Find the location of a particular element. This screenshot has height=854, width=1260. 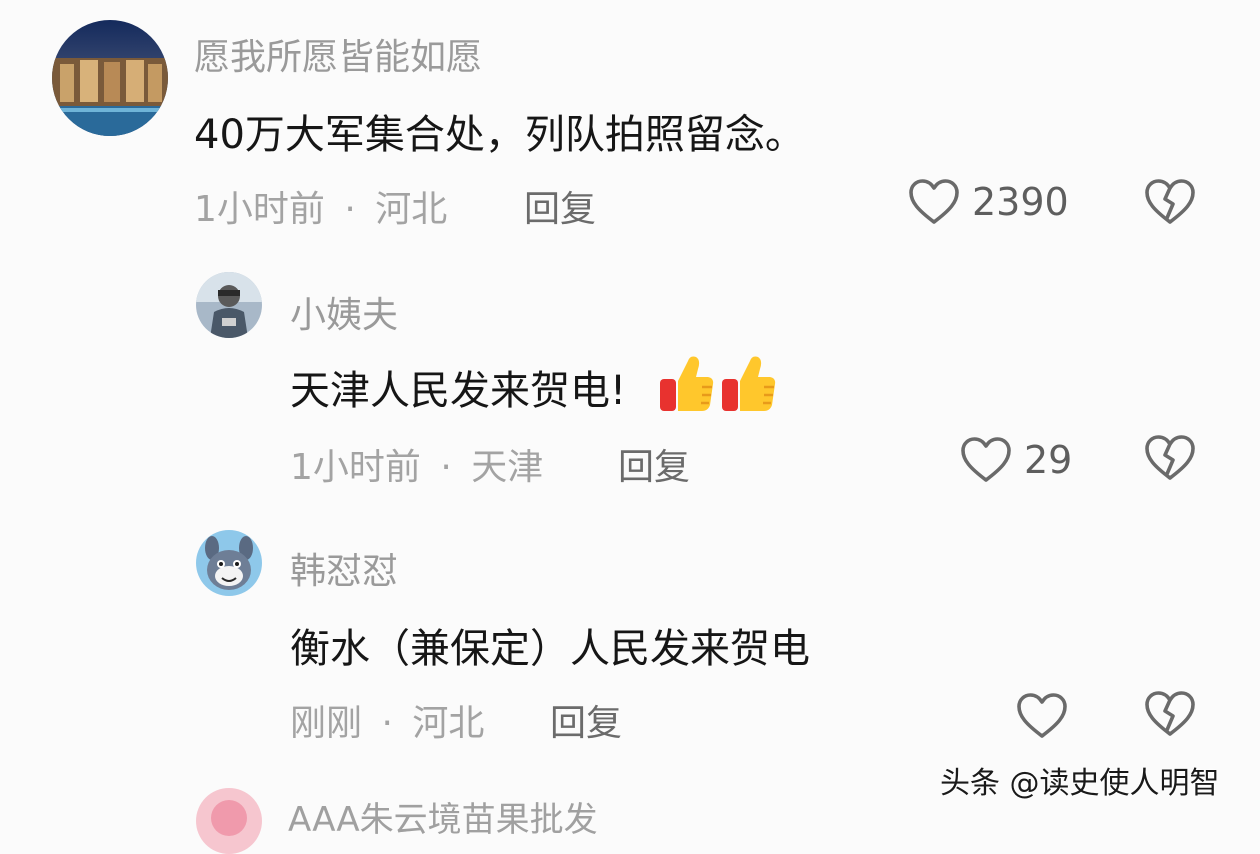

like-button: 2390 is located at coordinates (988, 202).